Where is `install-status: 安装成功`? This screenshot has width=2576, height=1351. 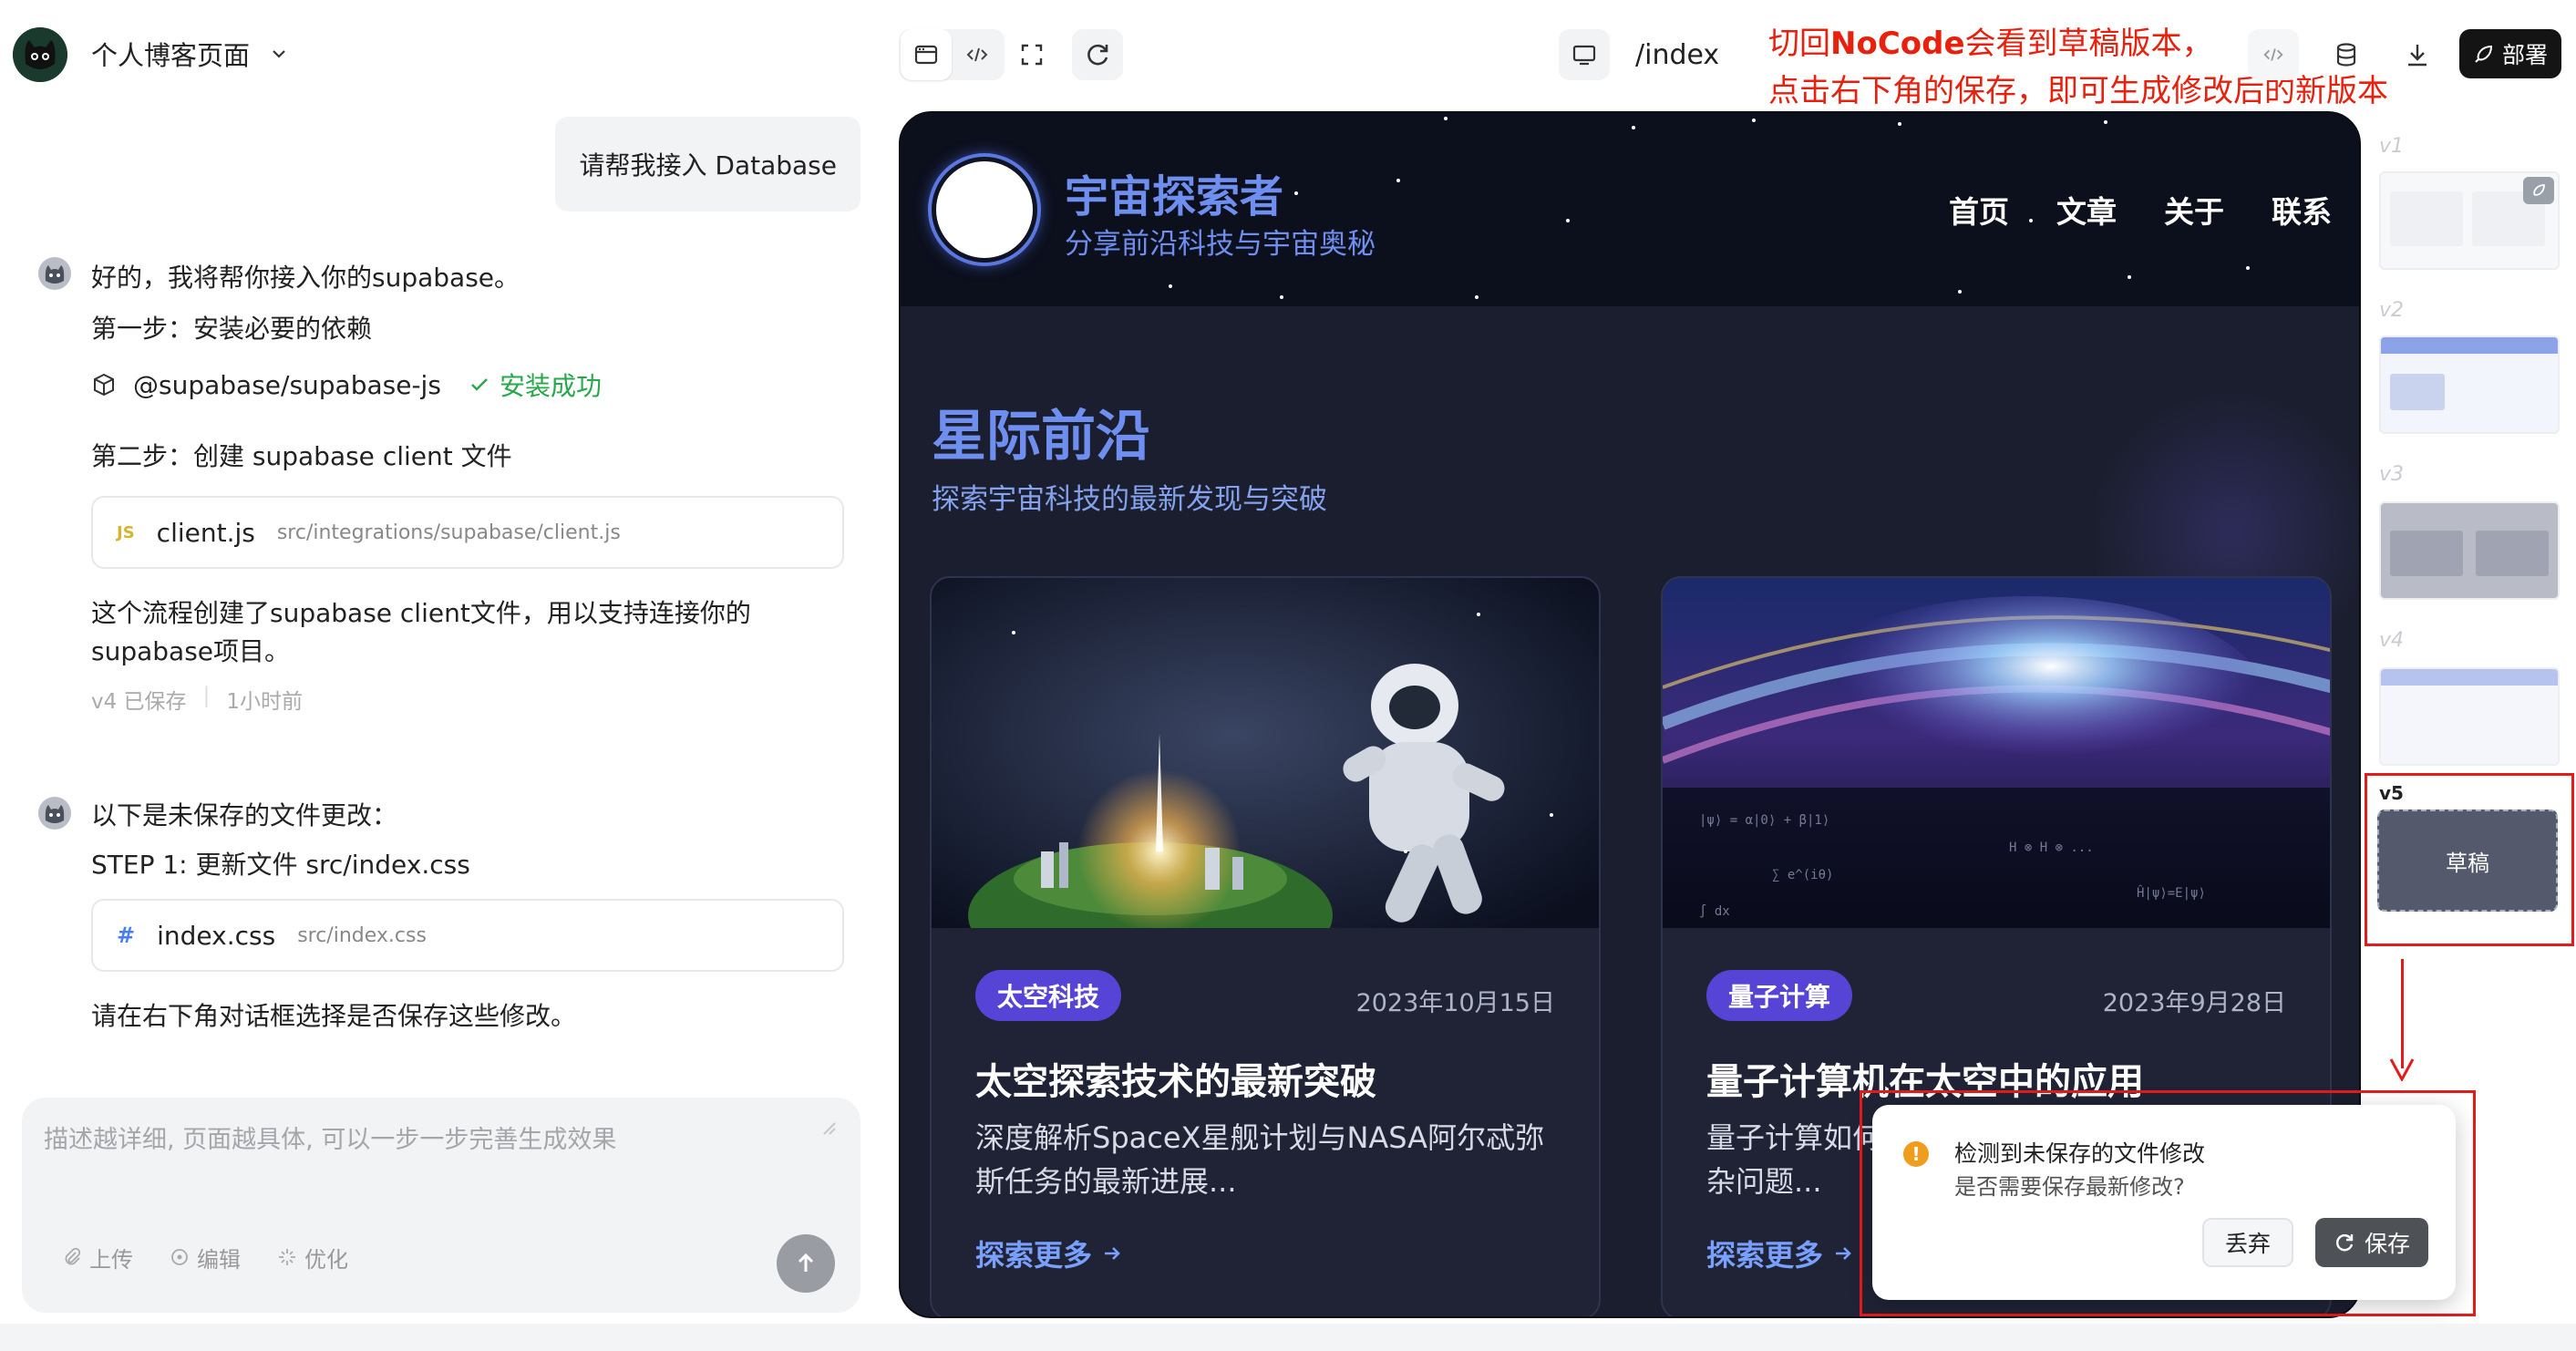 install-status: 安装成功 is located at coordinates (535, 384).